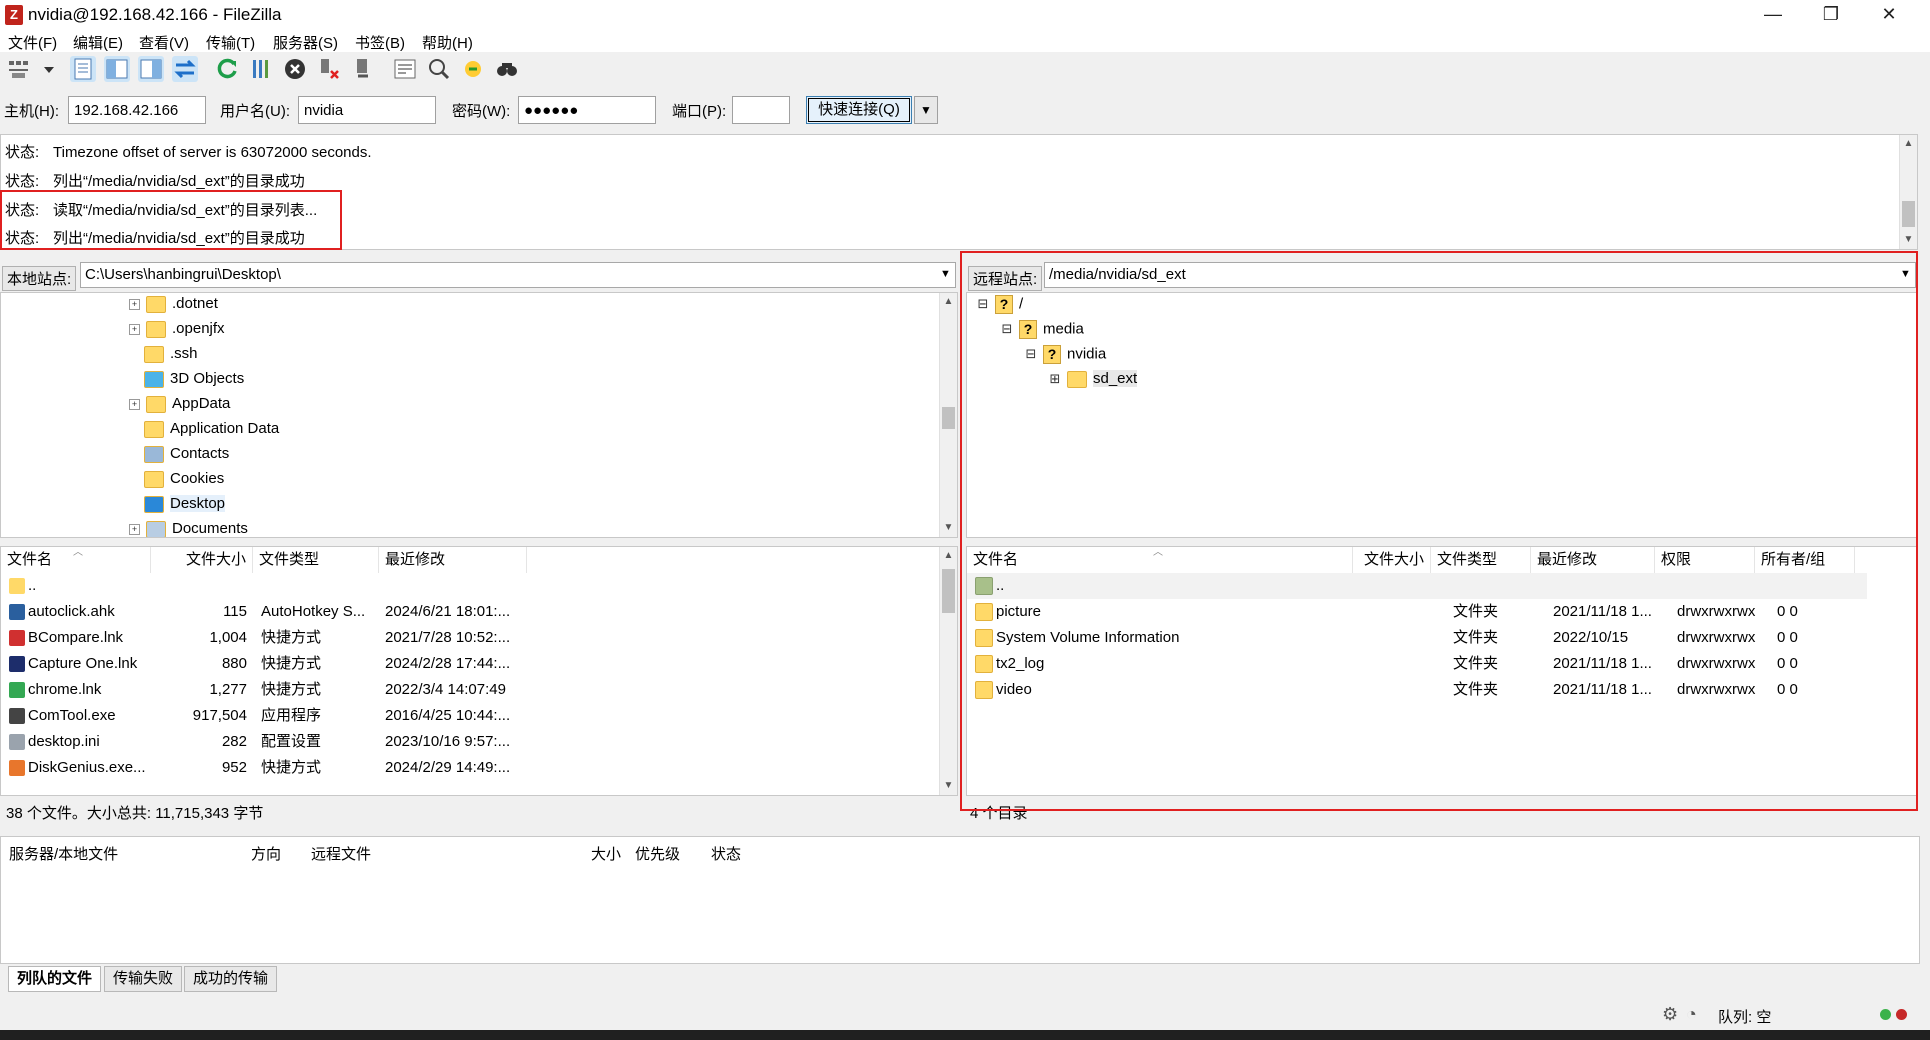  What do you see at coordinates (137, 110) in the screenshot?
I see `host-input` at bounding box center [137, 110].